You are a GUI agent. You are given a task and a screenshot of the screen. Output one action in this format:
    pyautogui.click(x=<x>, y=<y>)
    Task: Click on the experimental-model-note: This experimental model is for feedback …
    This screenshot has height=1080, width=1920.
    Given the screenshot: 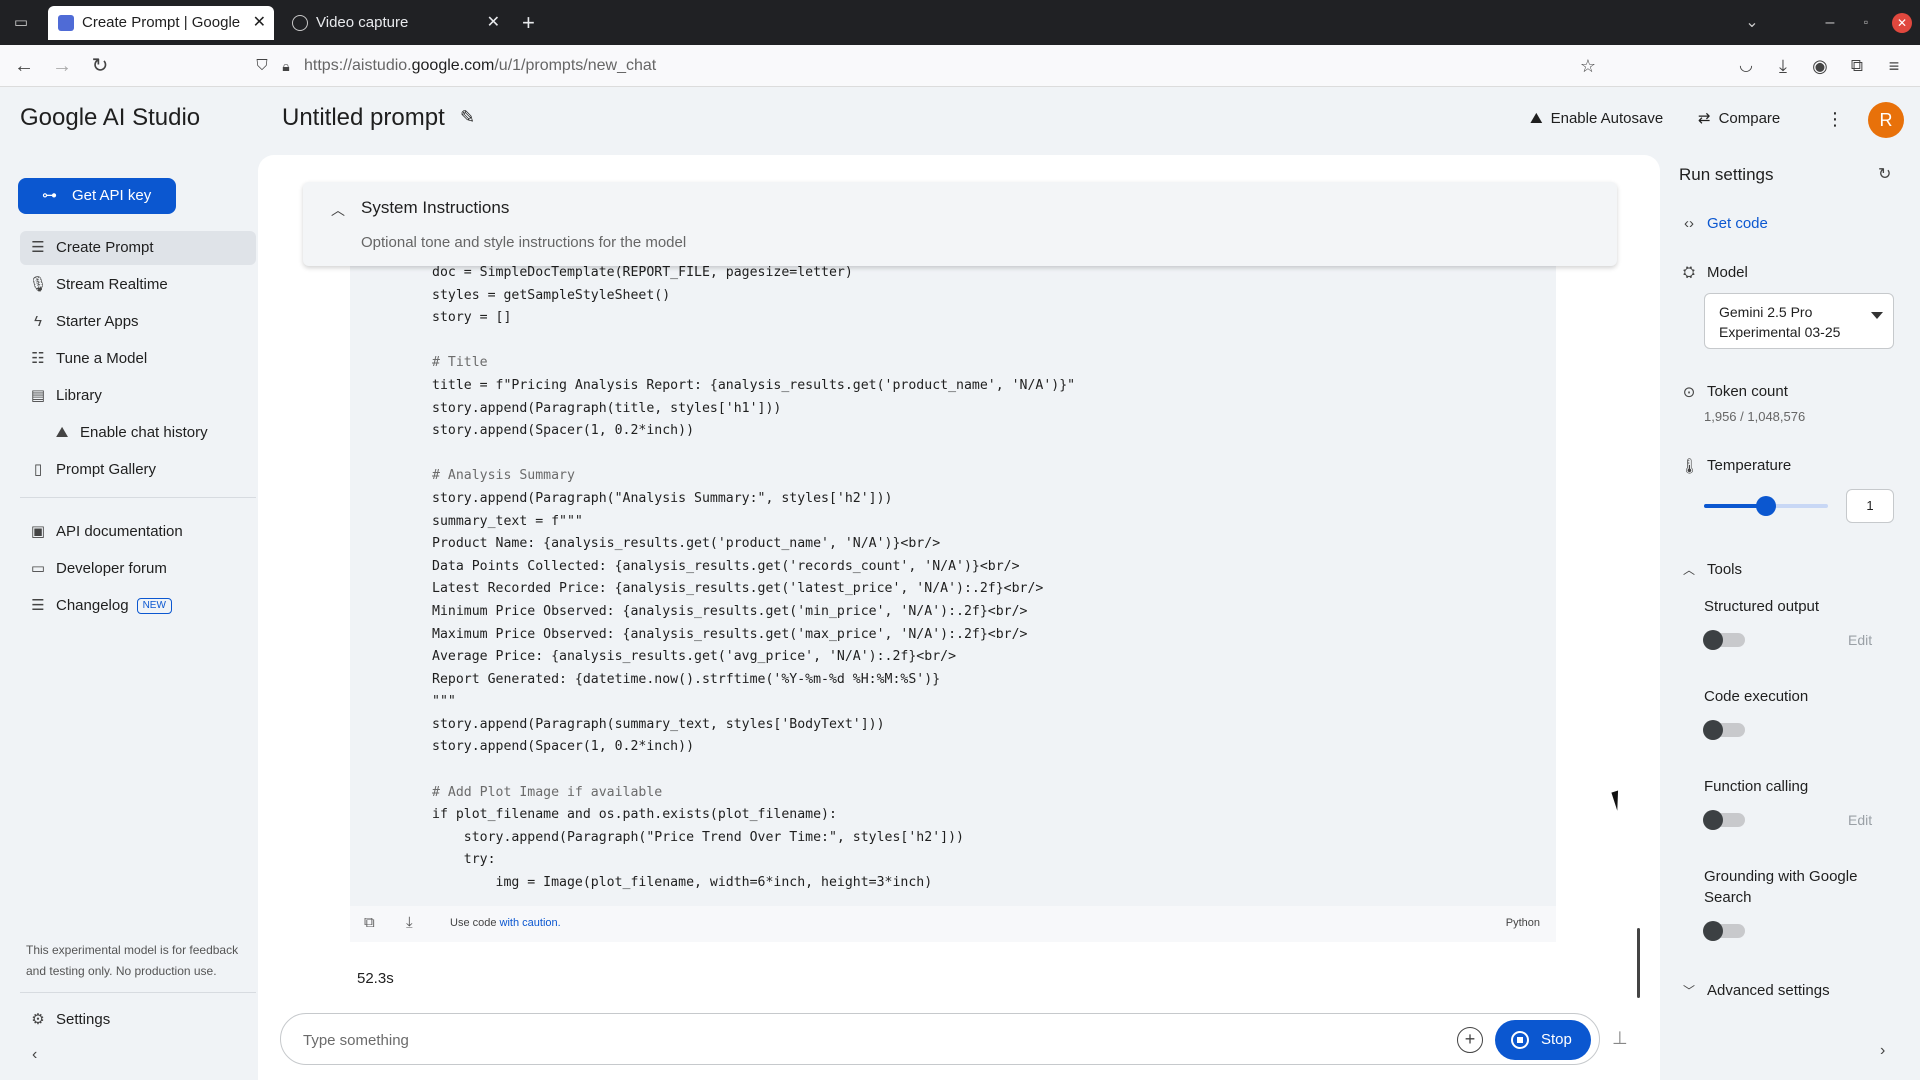 What is the action you would take?
    pyautogui.click(x=132, y=960)
    